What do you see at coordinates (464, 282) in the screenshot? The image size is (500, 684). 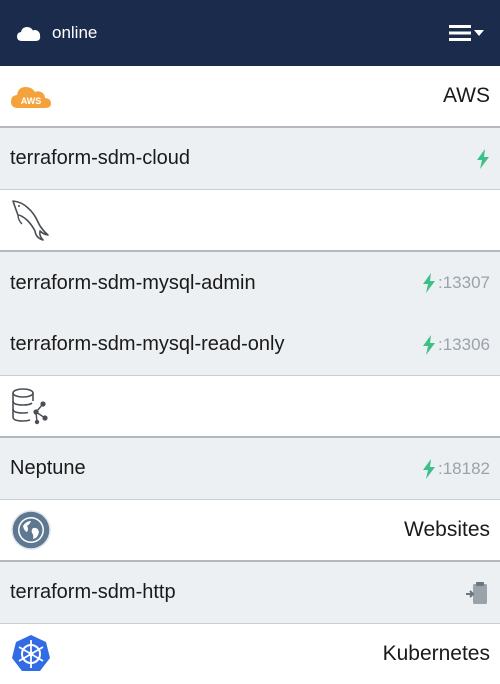 I see `port-label: :13307` at bounding box center [464, 282].